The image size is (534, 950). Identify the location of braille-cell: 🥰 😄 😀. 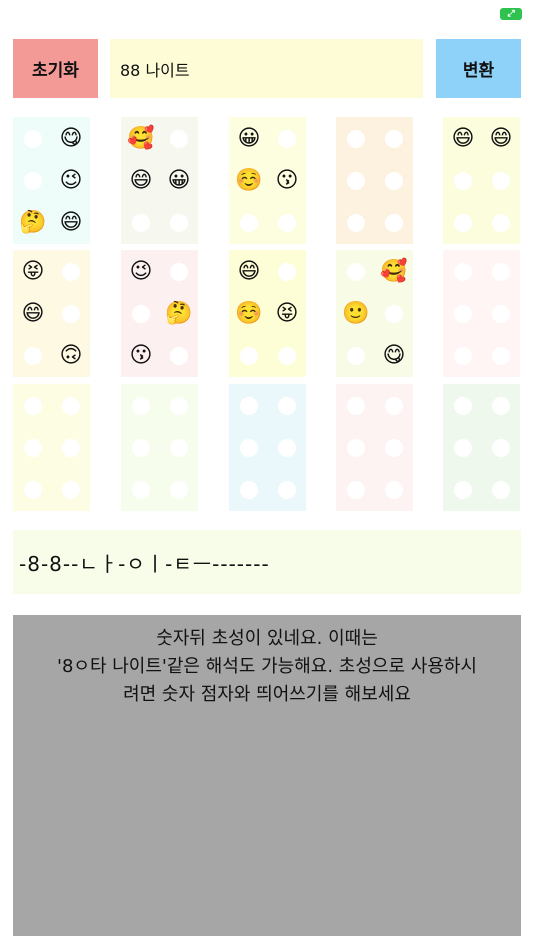
(159, 180).